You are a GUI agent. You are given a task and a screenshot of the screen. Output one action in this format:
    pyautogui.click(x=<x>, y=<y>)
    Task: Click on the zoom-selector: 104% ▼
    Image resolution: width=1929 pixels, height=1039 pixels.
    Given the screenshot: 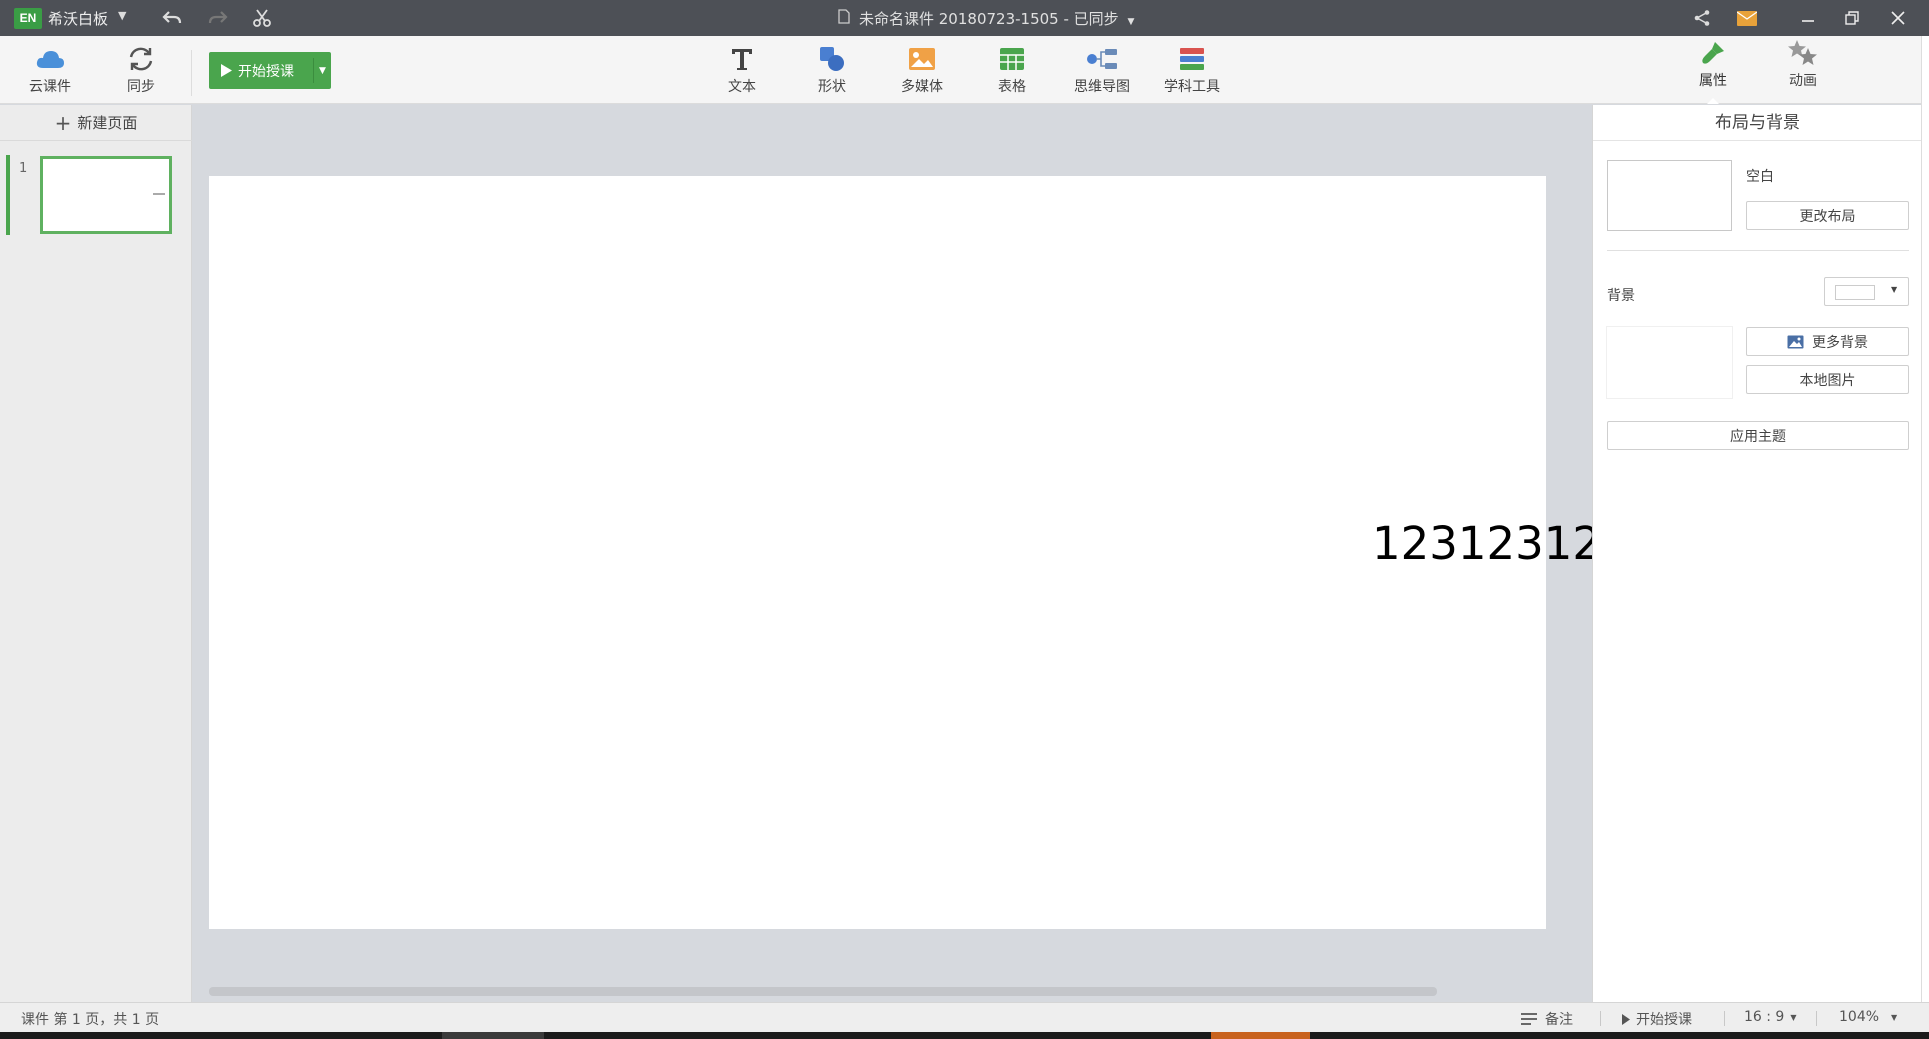 What is the action you would take?
    pyautogui.click(x=1868, y=1017)
    